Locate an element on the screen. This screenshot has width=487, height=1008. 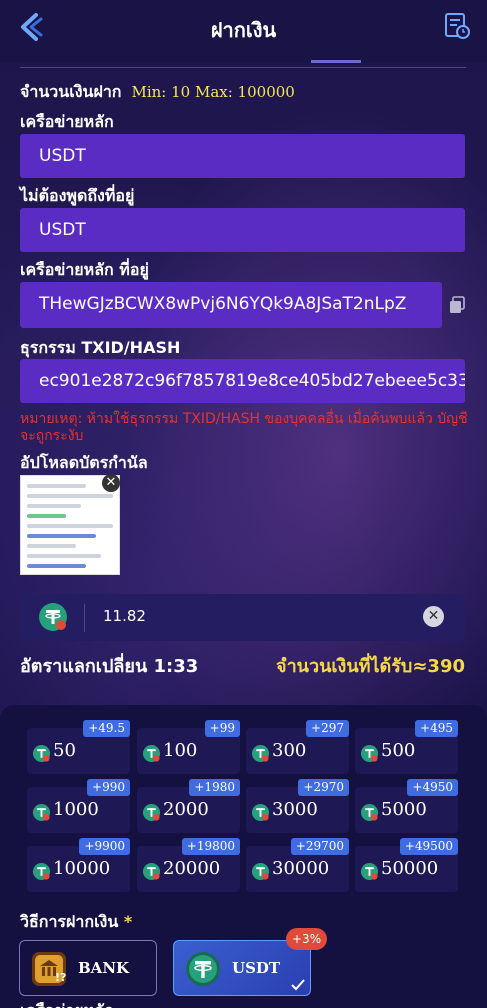
txid-label: ธุรกรรม TXID/HASH is located at coordinates (100, 347).